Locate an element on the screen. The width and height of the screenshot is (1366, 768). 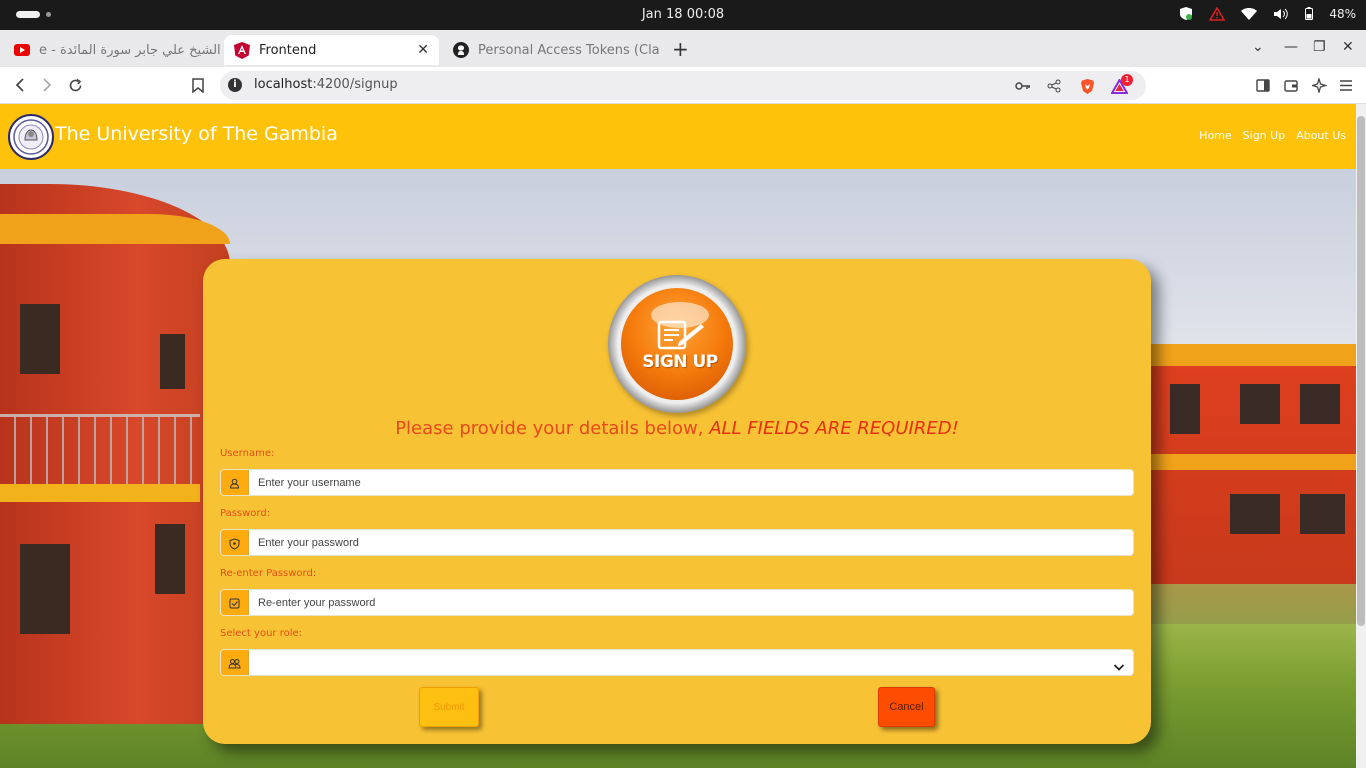
password-field-group is located at coordinates (677, 542).